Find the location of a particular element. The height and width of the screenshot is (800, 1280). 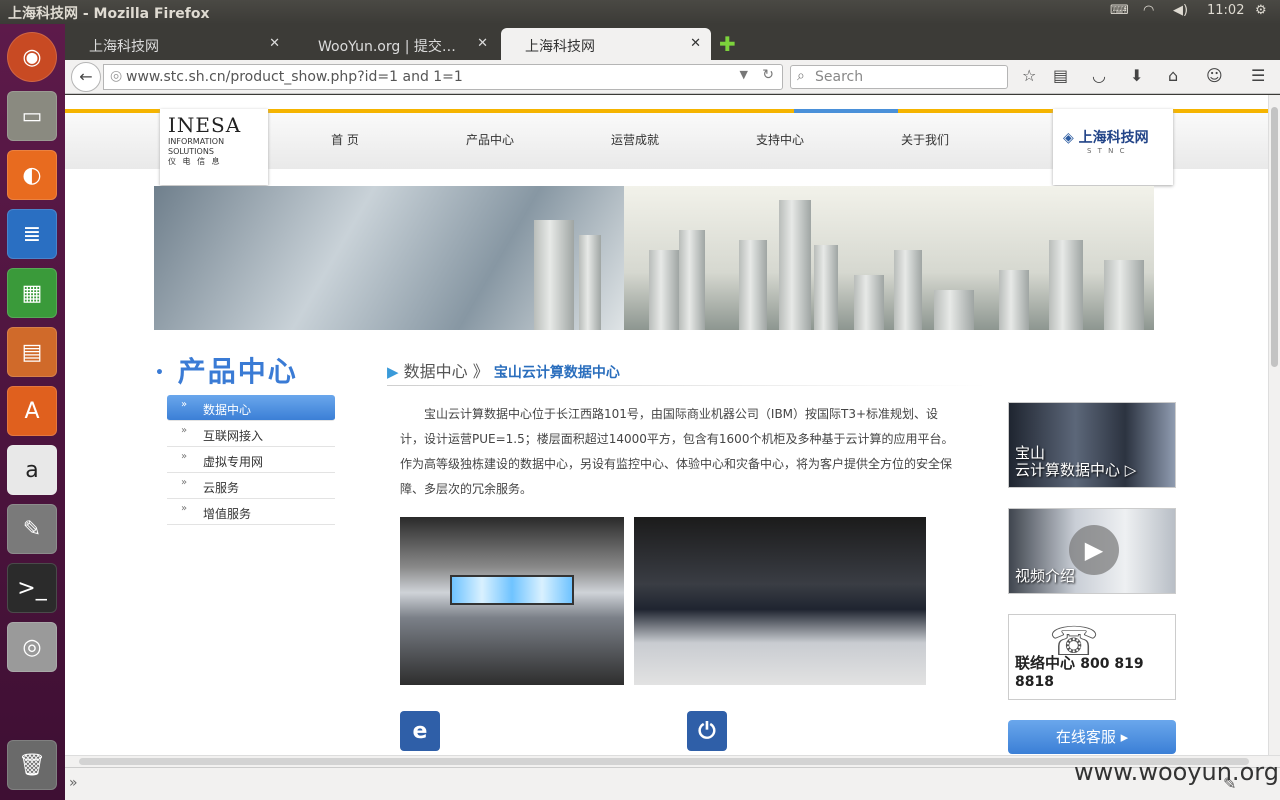

side-item-label: 云服务 is located at coordinates (221, 488).